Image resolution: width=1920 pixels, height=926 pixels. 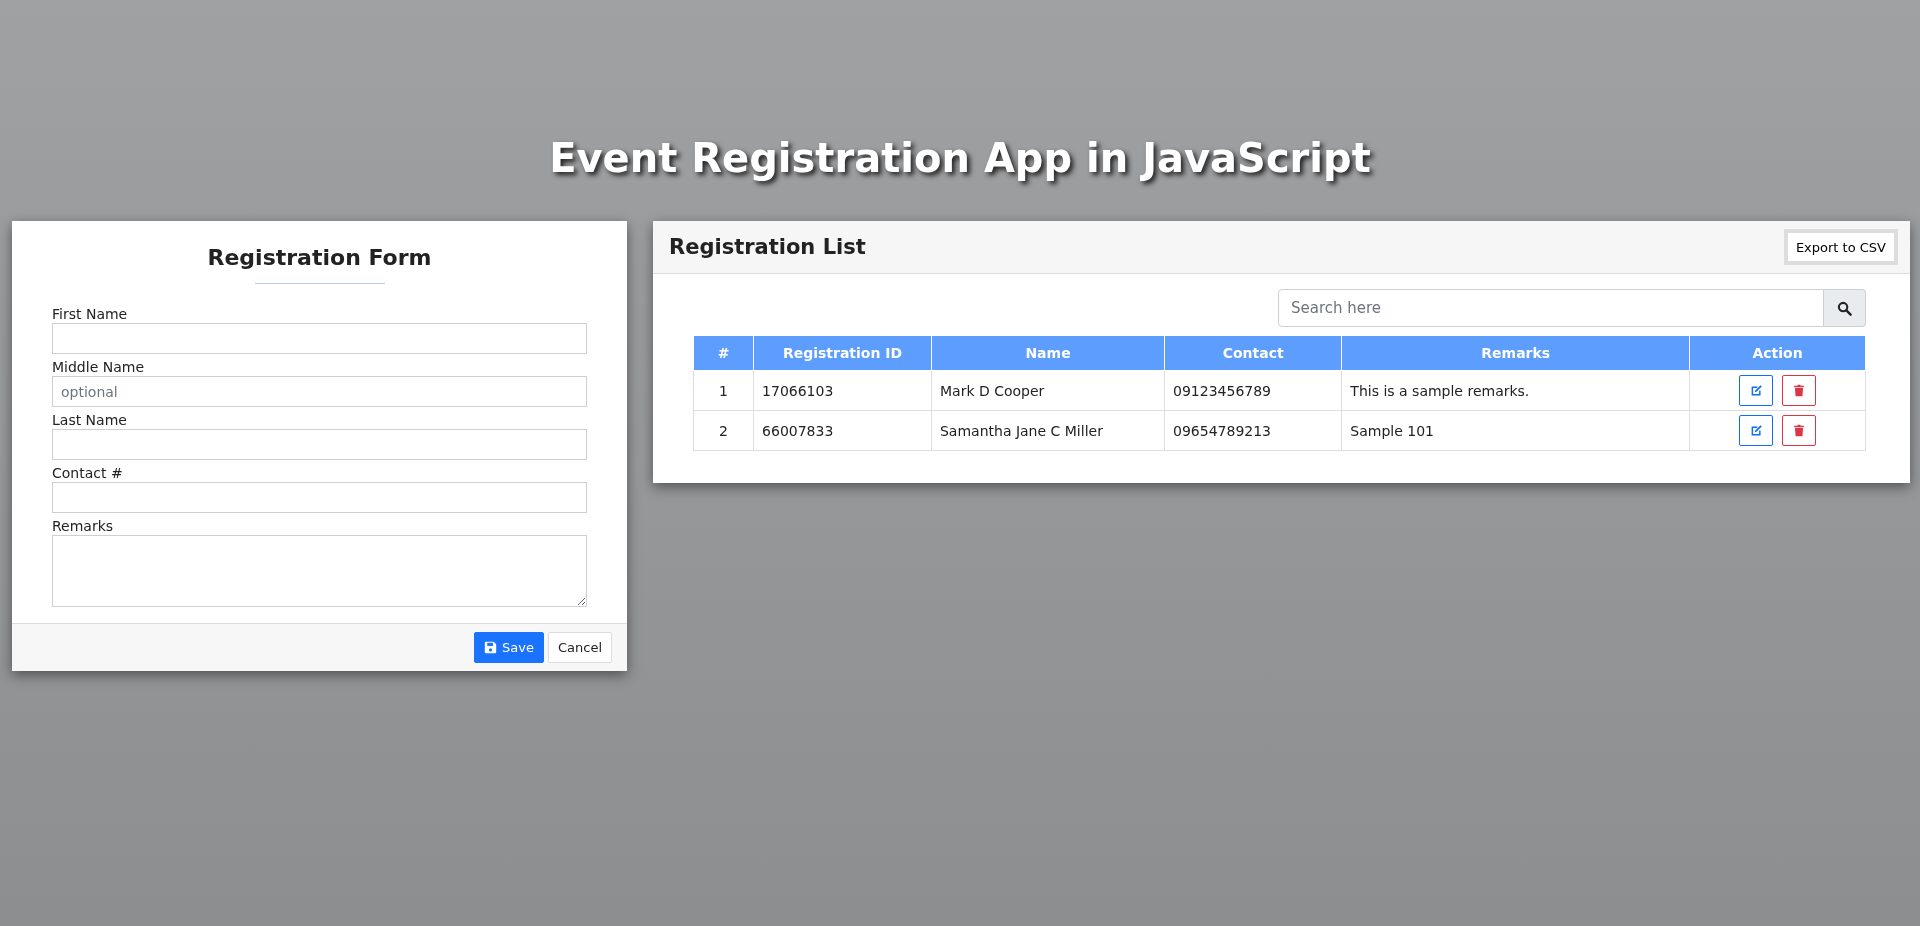 What do you see at coordinates (579, 647) in the screenshot?
I see `cancel-button: Cancel` at bounding box center [579, 647].